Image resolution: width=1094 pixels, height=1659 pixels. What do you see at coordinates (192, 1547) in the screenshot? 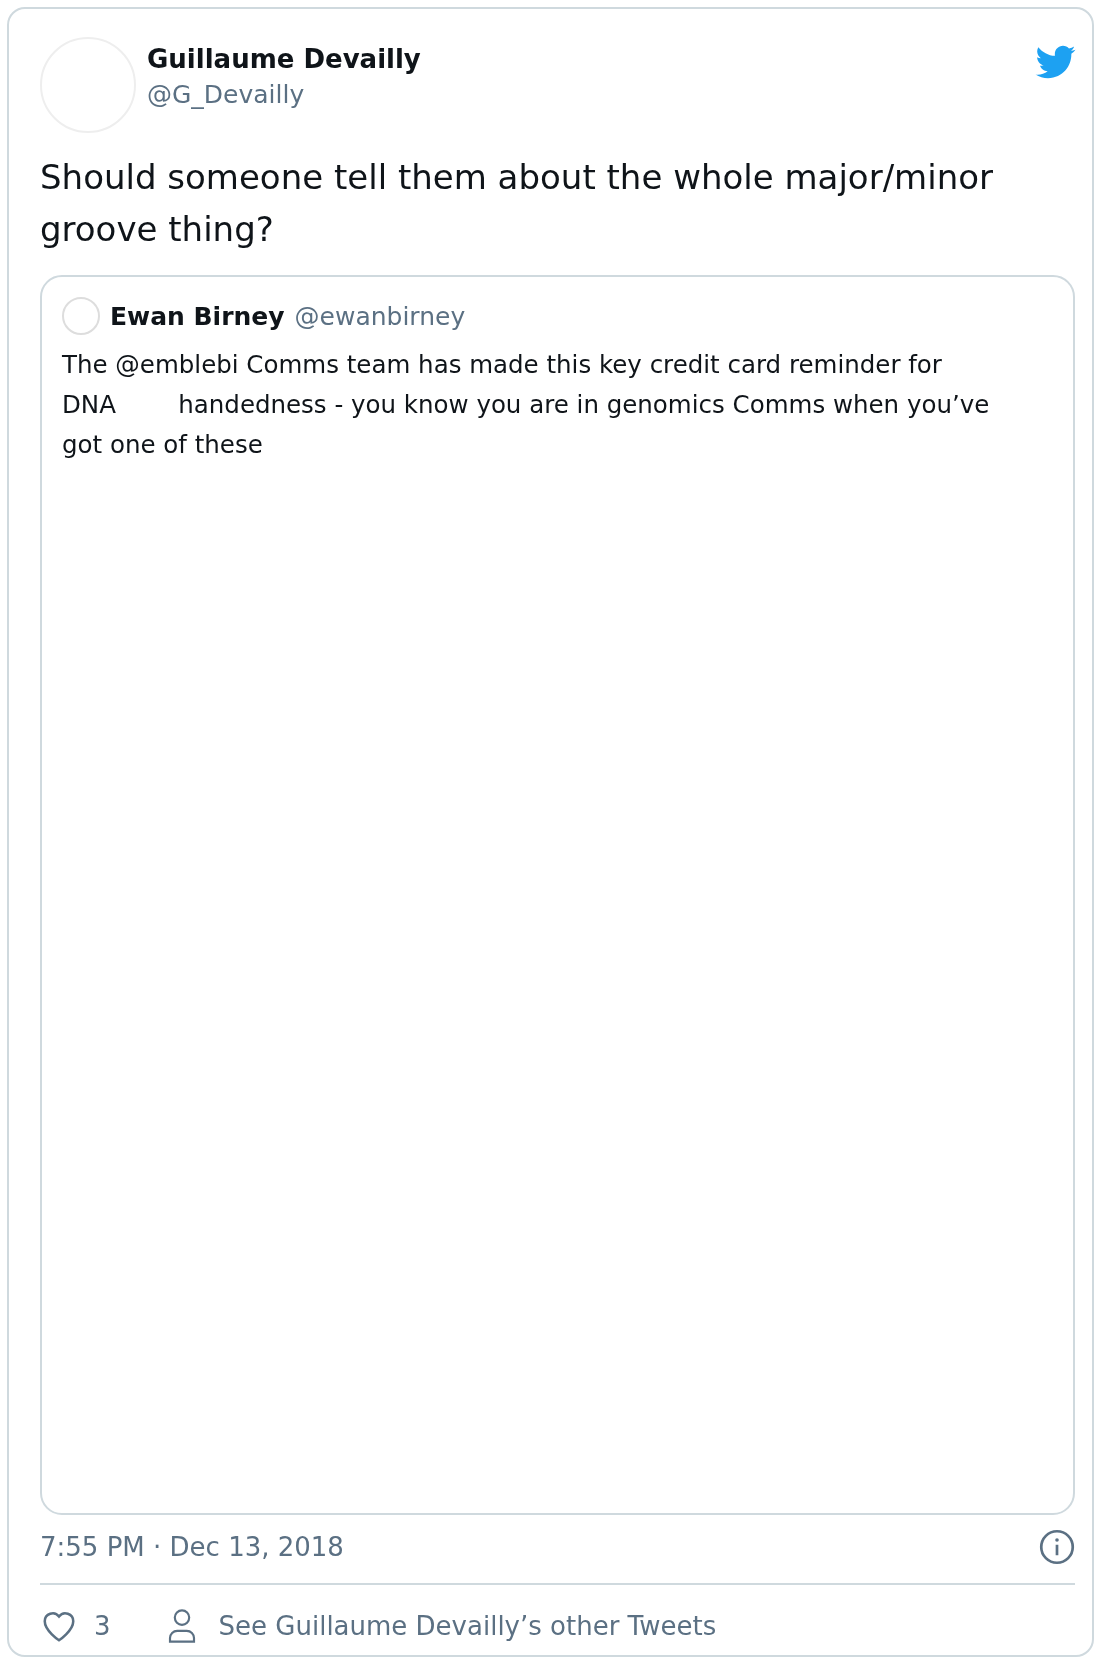
I see `timestamp: 7:55 PM · Dec 13, 2018` at bounding box center [192, 1547].